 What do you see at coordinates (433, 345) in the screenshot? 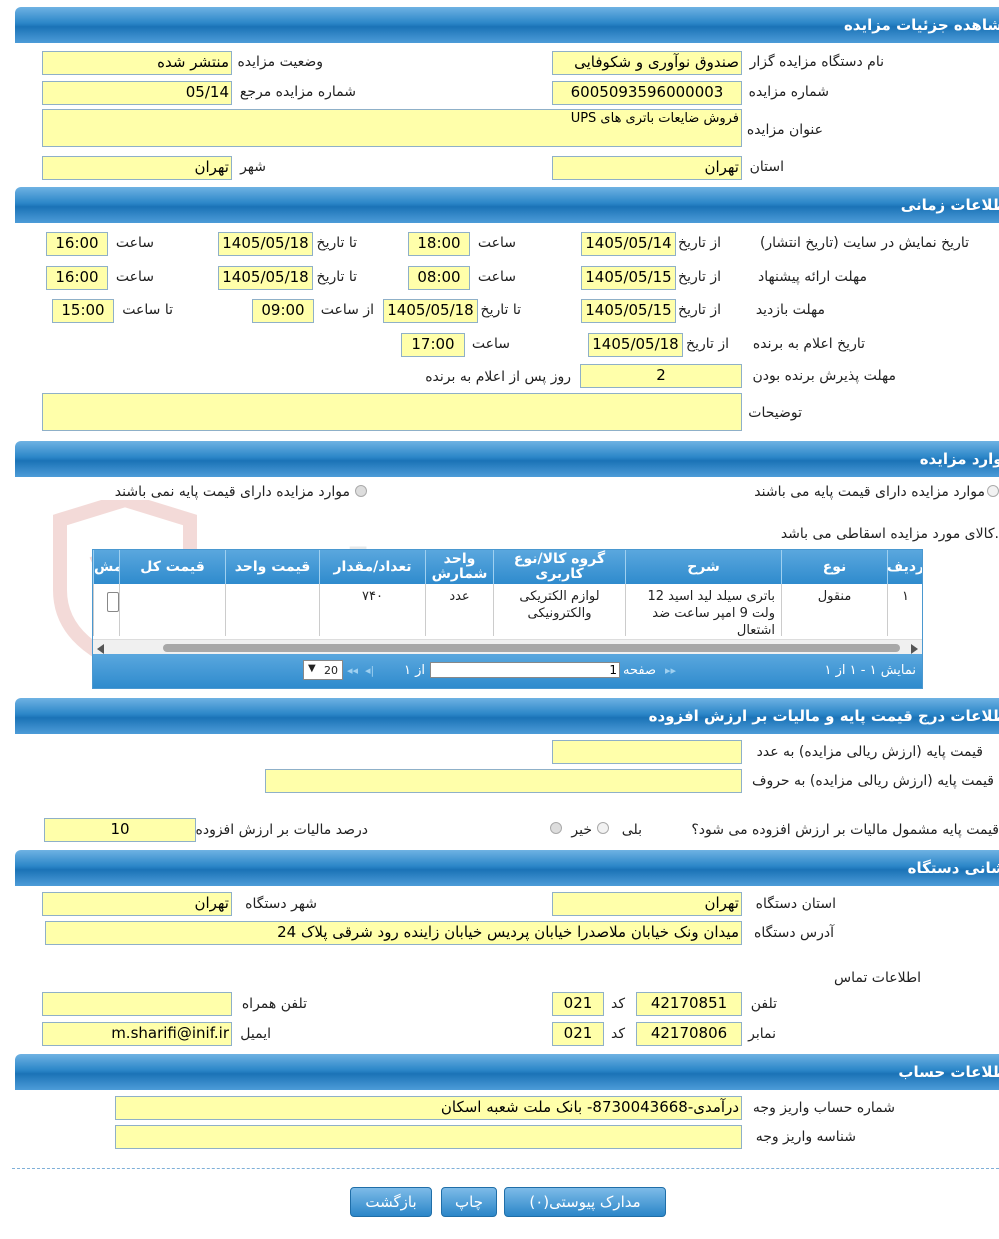
I see `announce-time: 17:00` at bounding box center [433, 345].